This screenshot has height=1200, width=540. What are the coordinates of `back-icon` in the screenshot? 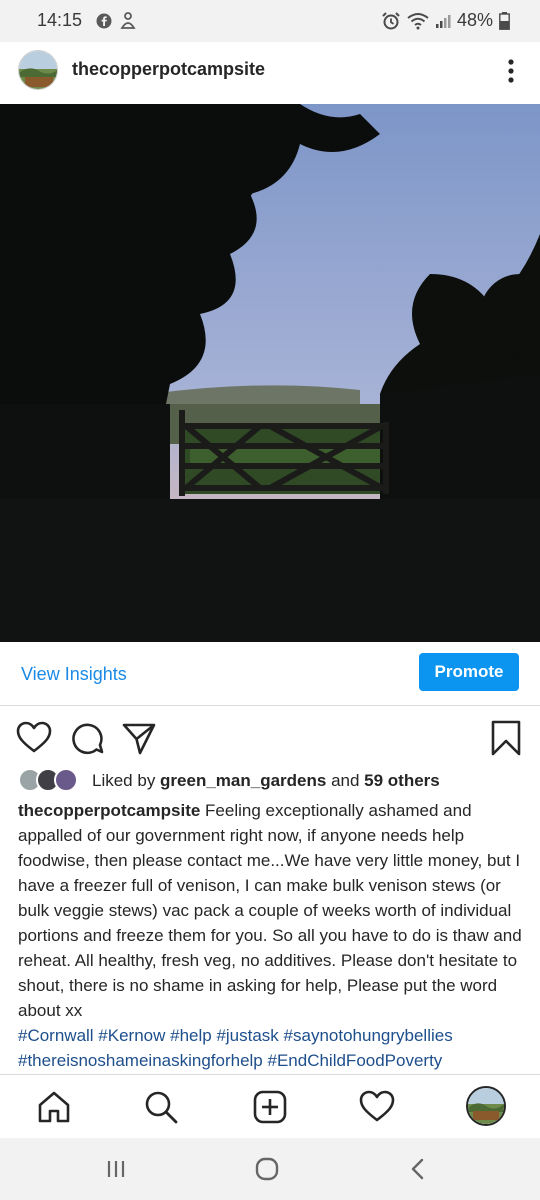 It's located at (418, 1169).